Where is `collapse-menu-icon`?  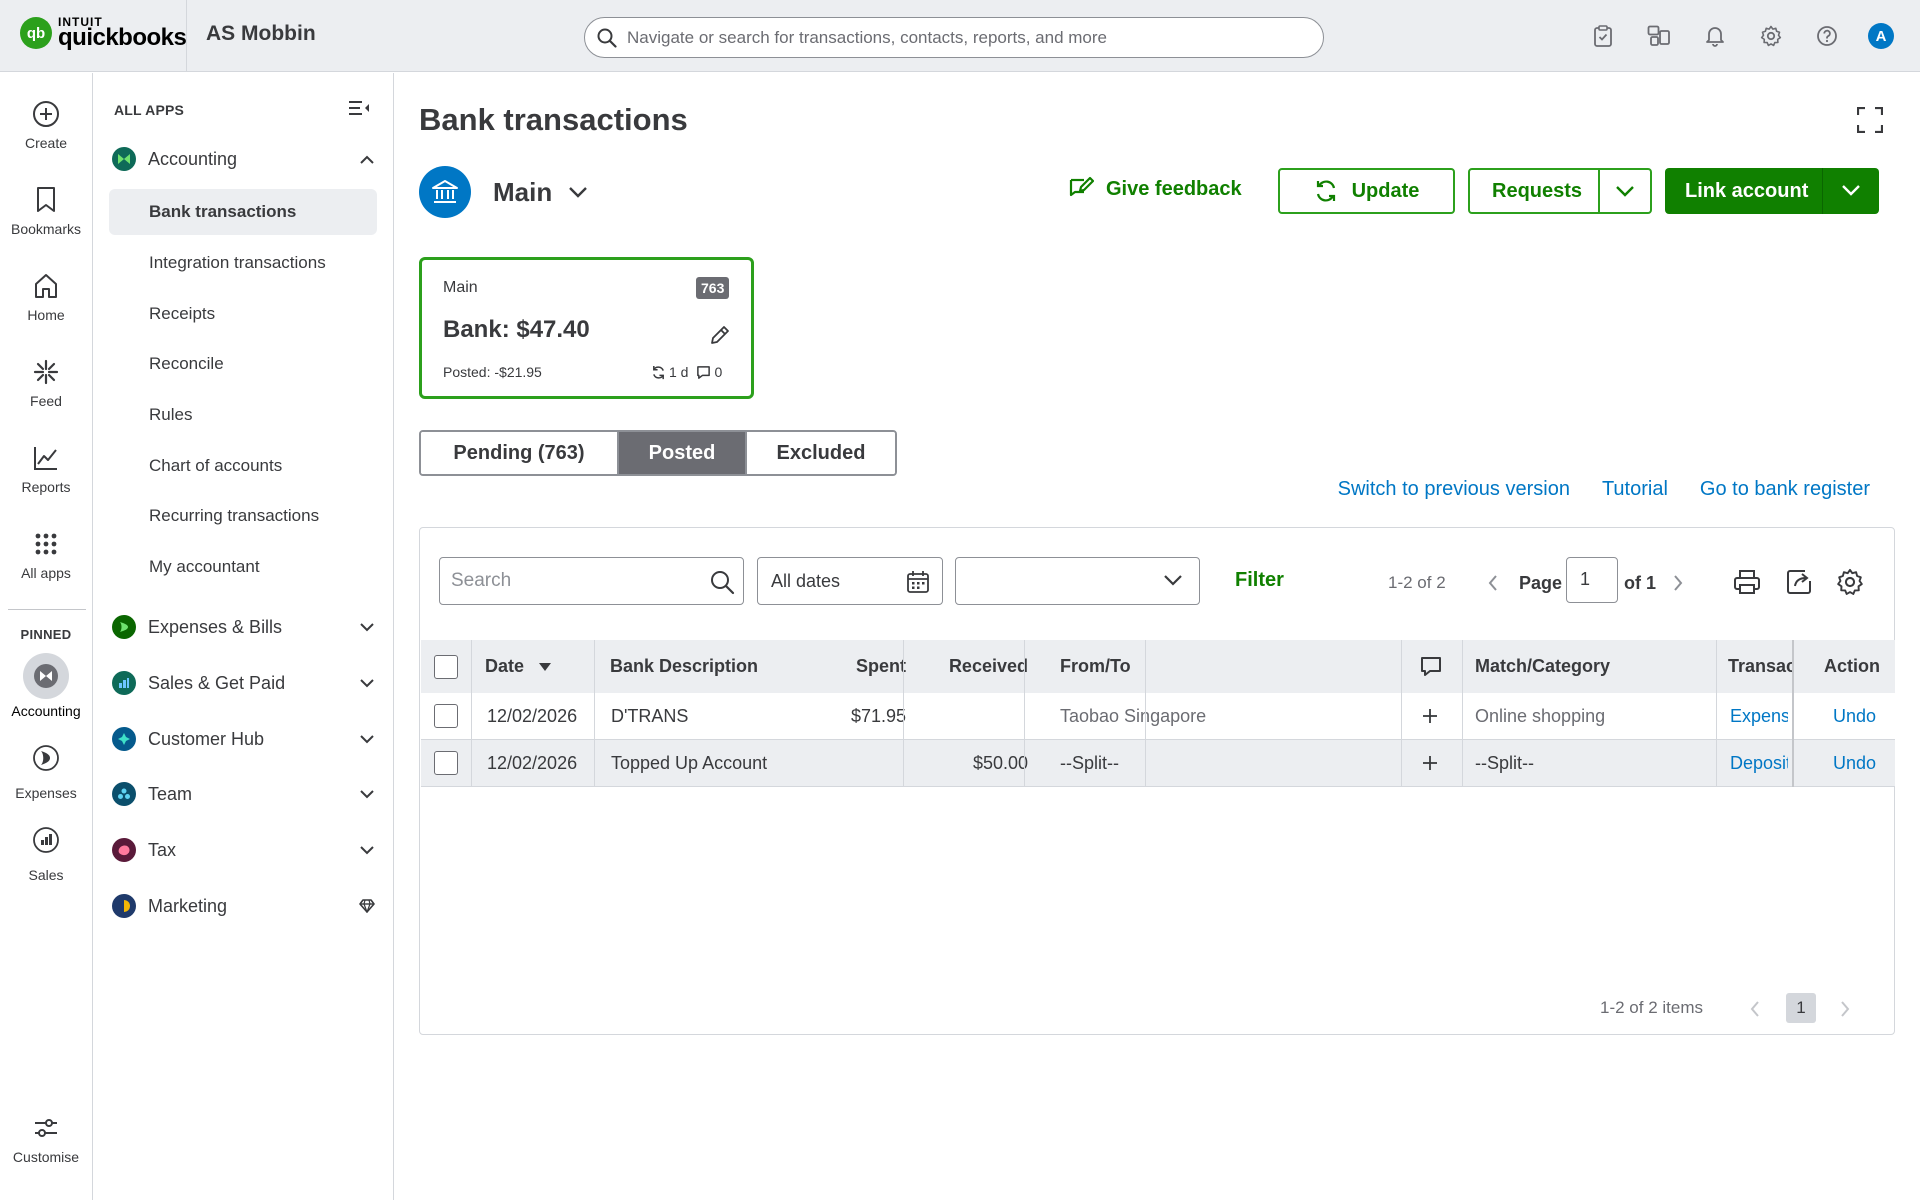
collapse-menu-icon is located at coordinates (359, 108).